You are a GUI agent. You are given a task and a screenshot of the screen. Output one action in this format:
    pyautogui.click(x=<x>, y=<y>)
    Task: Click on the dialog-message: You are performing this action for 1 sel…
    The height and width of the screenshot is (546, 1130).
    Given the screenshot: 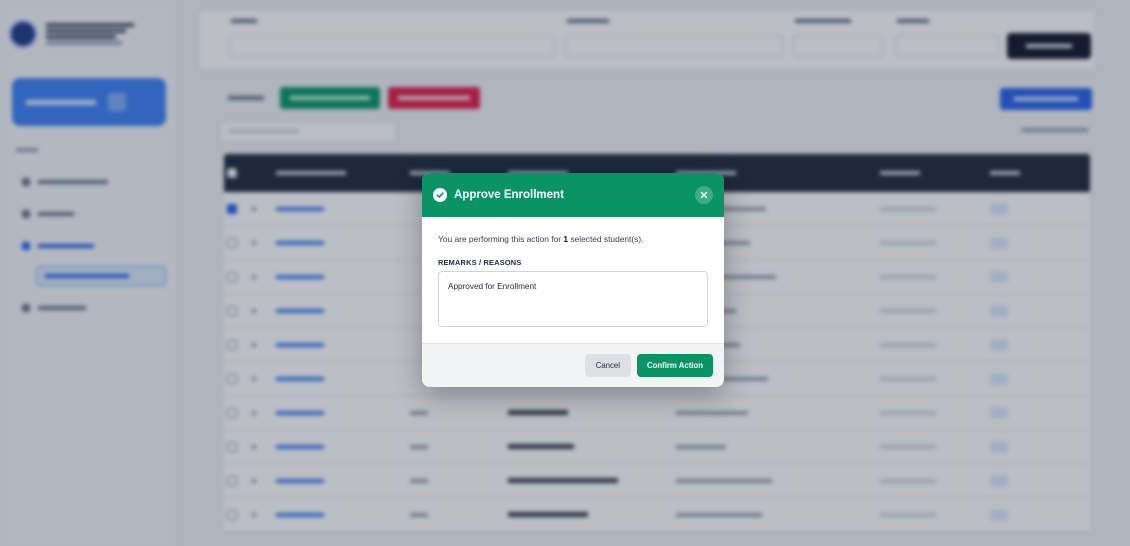 What is the action you would take?
    pyautogui.click(x=573, y=239)
    